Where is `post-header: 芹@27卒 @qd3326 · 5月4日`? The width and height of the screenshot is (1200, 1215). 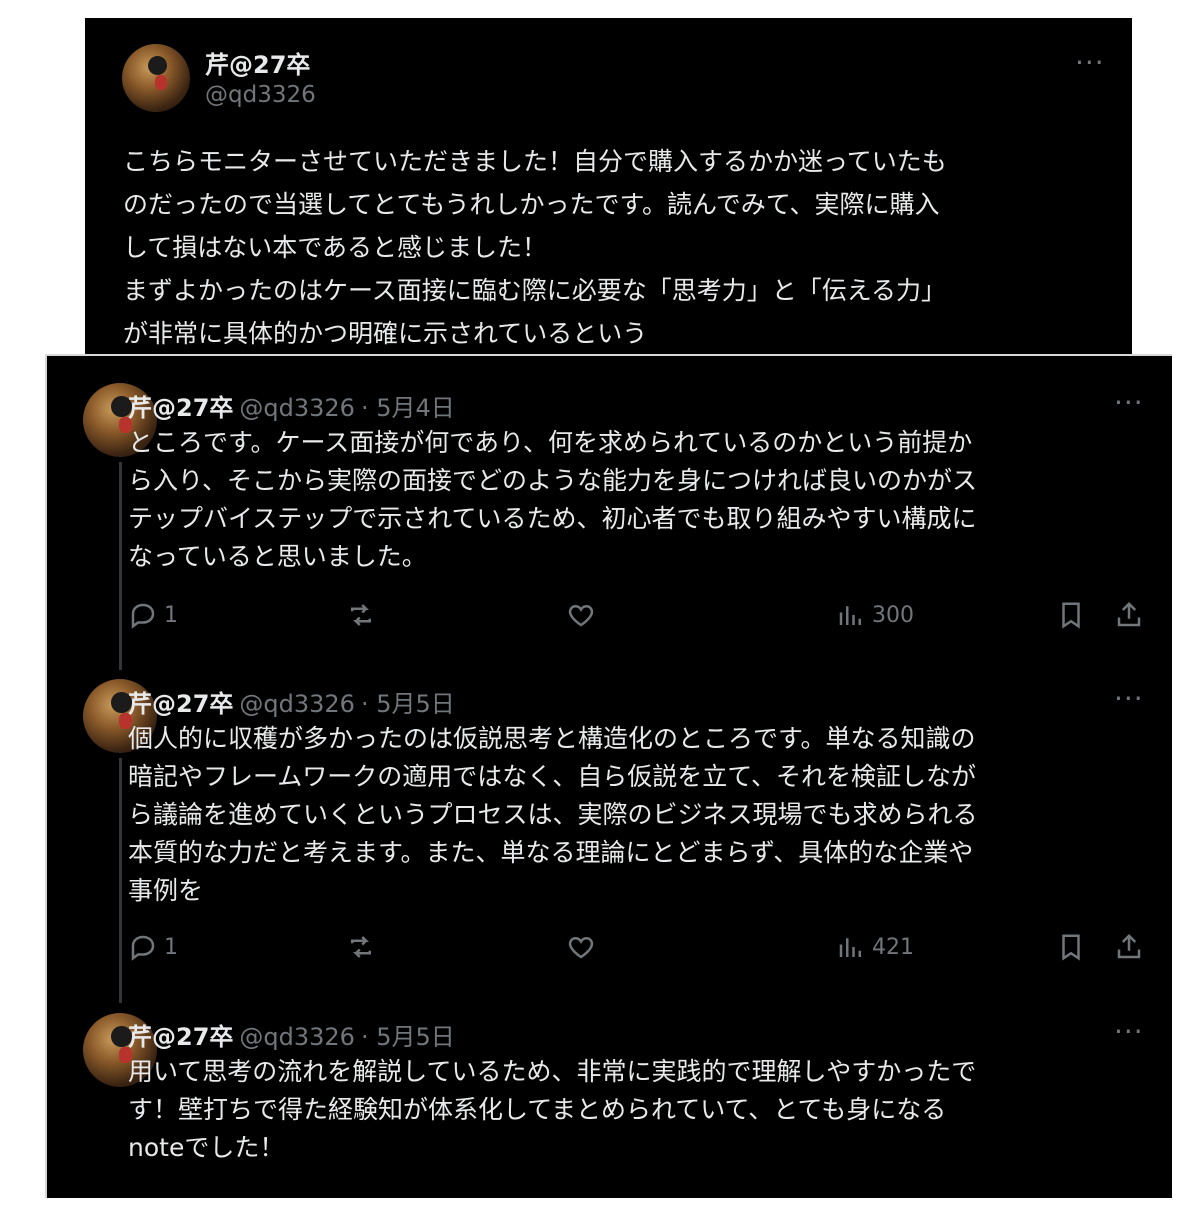
post-header: 芹@27卒 @qd3326 · 5月4日 is located at coordinates (291, 405).